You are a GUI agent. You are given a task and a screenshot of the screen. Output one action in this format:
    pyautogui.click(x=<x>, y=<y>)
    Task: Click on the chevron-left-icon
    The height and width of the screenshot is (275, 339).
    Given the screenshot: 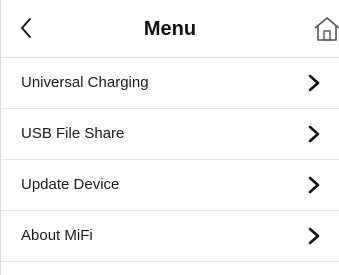 What is the action you would take?
    pyautogui.click(x=26, y=28)
    